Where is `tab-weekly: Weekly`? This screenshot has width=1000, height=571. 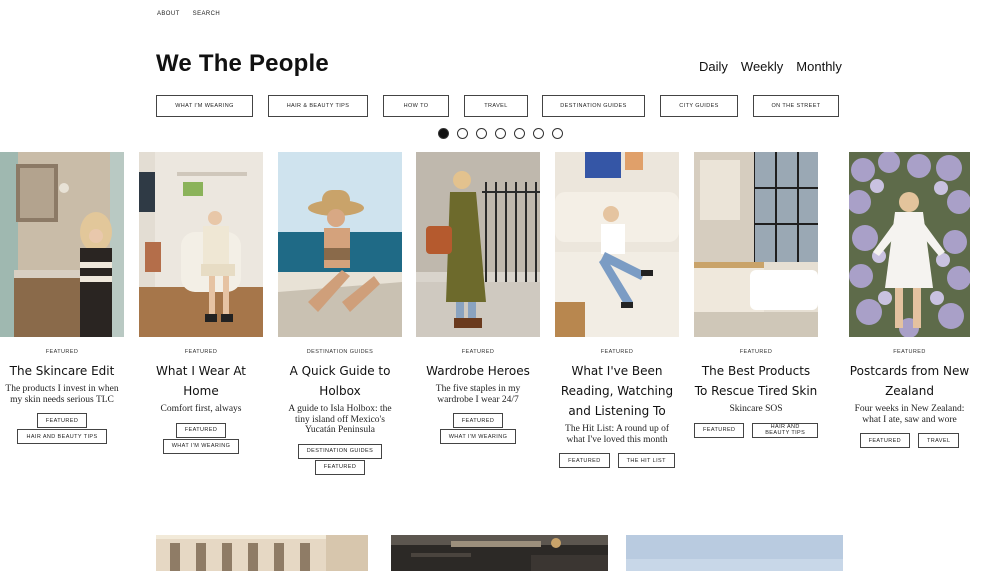
tab-weekly: Weekly is located at coordinates (762, 66).